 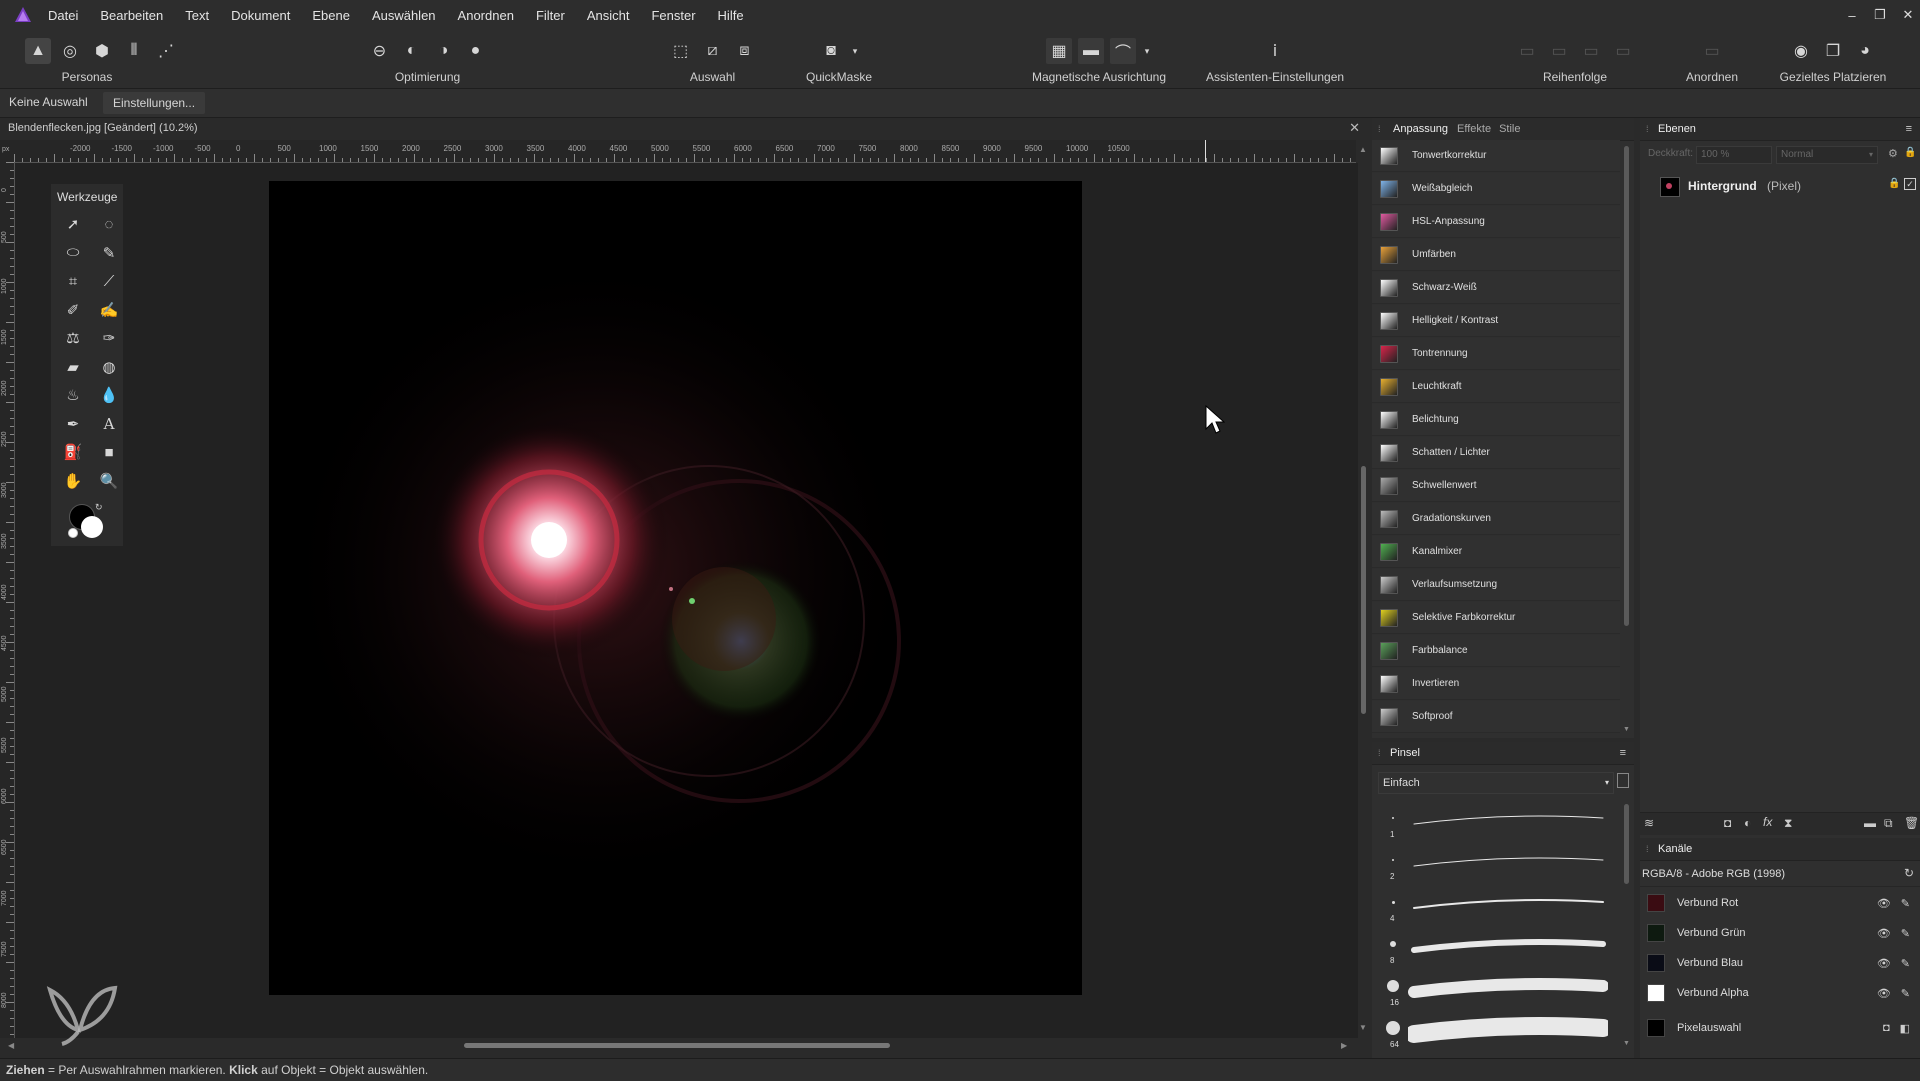 What do you see at coordinates (1780, 993) in the screenshot?
I see `channel-row: Verbund Alpha 👁 ✎` at bounding box center [1780, 993].